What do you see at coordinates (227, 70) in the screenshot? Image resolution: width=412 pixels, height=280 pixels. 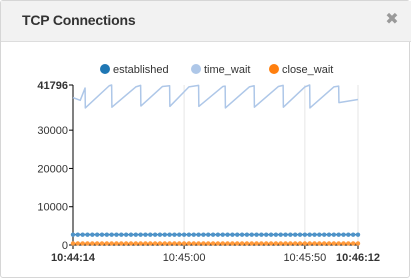 I see `legend-label-time_wait: time_wait` at bounding box center [227, 70].